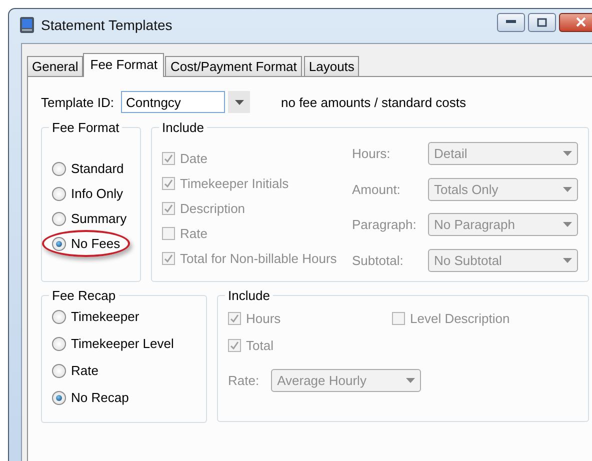  Describe the element at coordinates (194, 233) in the screenshot. I see `checkbox-label: Rate` at that location.